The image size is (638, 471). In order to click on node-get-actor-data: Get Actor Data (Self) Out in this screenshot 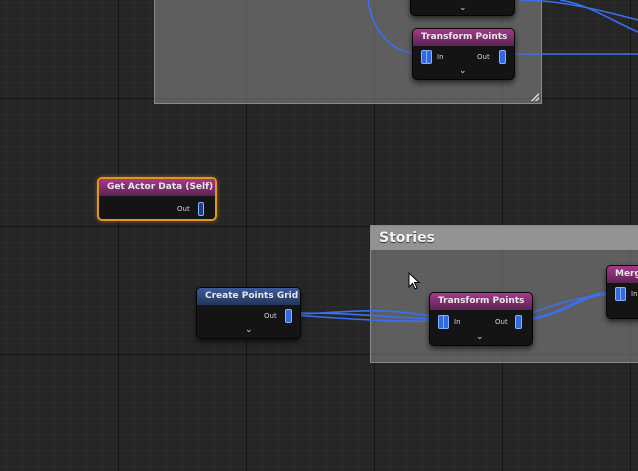, I will do `click(157, 199)`.